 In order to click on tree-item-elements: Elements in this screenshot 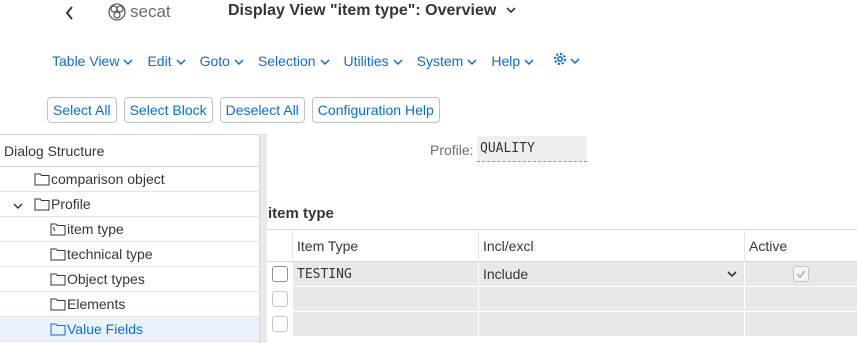, I will do `click(129, 304)`.